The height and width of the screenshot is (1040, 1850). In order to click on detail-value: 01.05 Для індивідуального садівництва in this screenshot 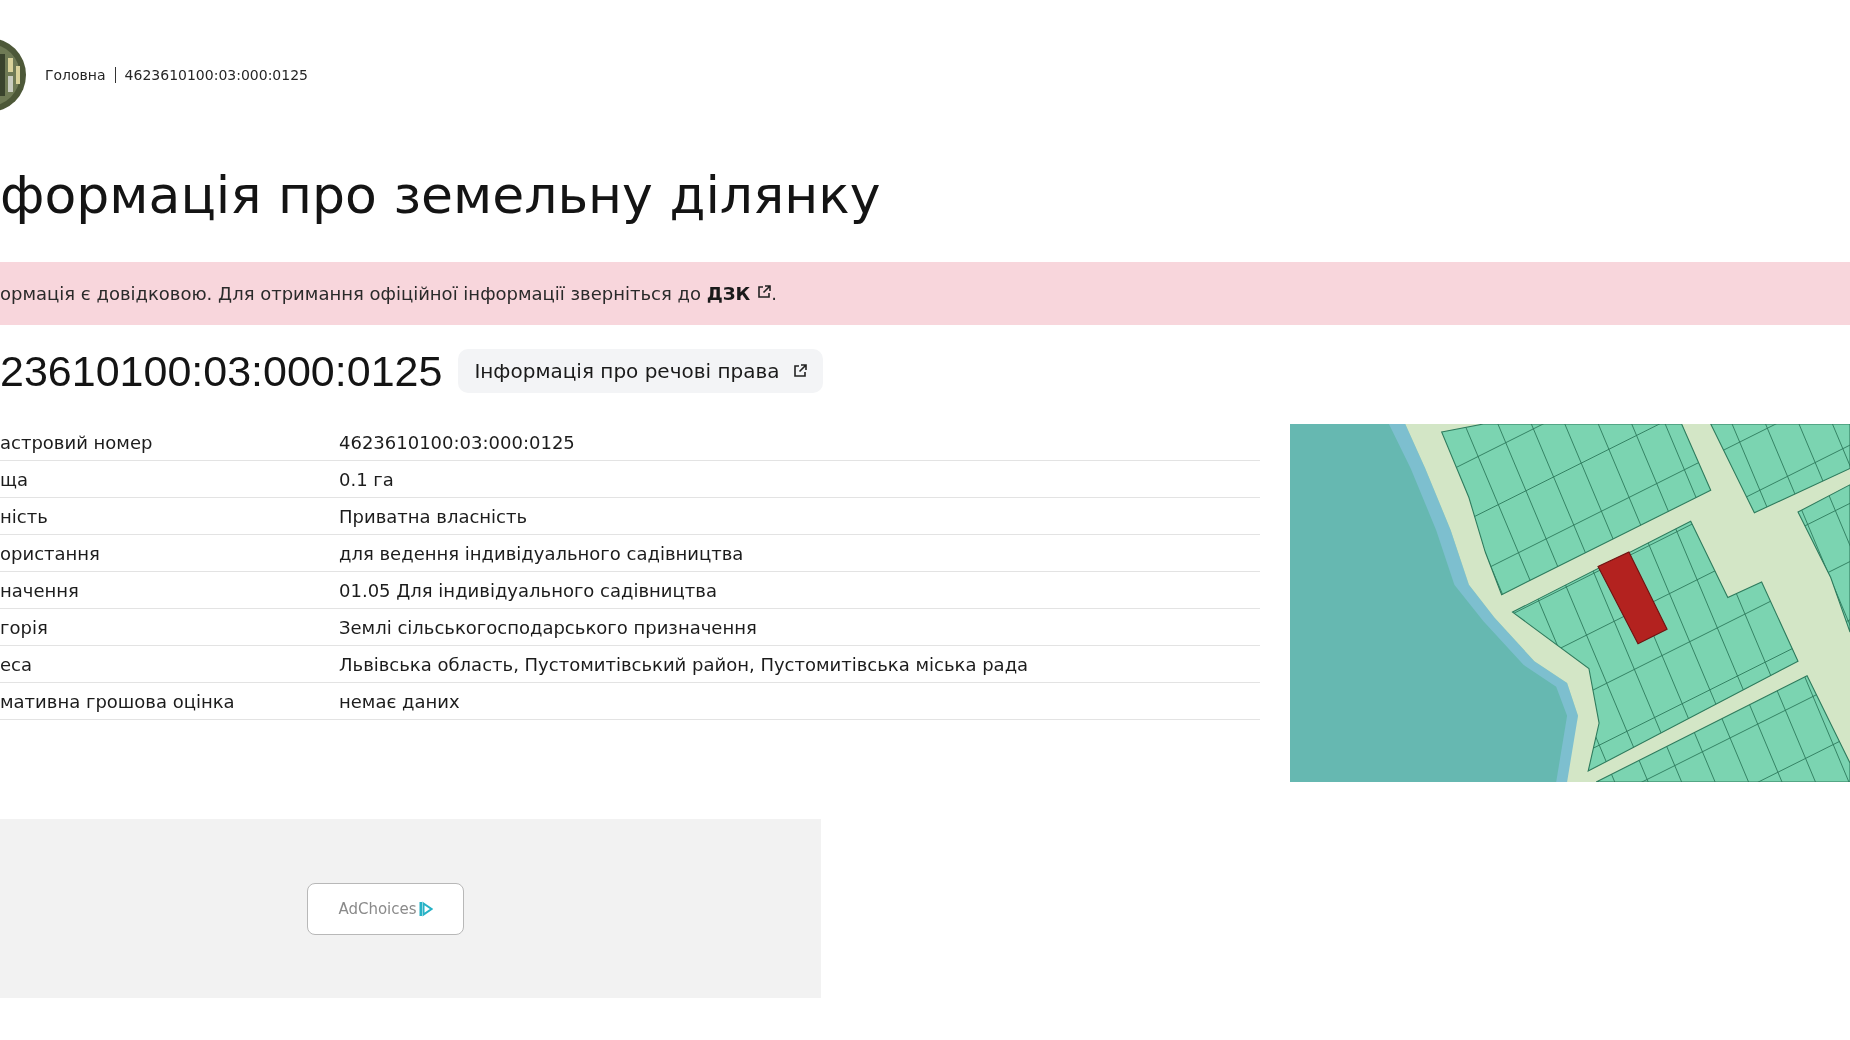, I will do `click(528, 590)`.